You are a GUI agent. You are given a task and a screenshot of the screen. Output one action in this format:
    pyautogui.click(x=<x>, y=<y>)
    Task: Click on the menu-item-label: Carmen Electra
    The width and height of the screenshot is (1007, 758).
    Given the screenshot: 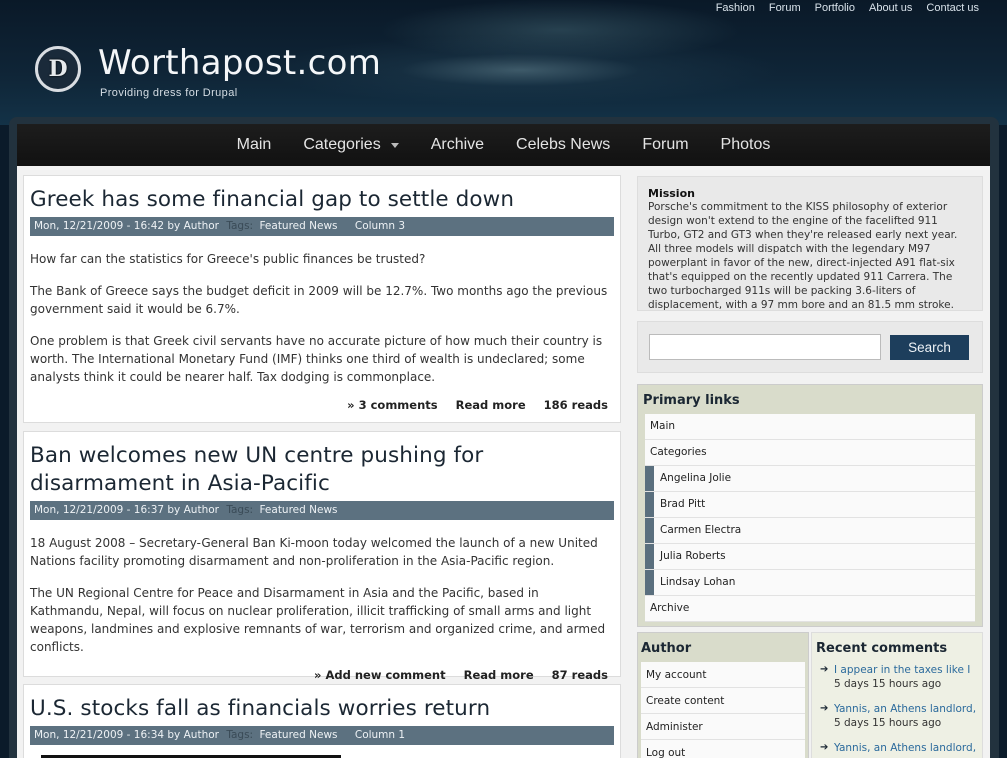 What is the action you would take?
    pyautogui.click(x=701, y=530)
    